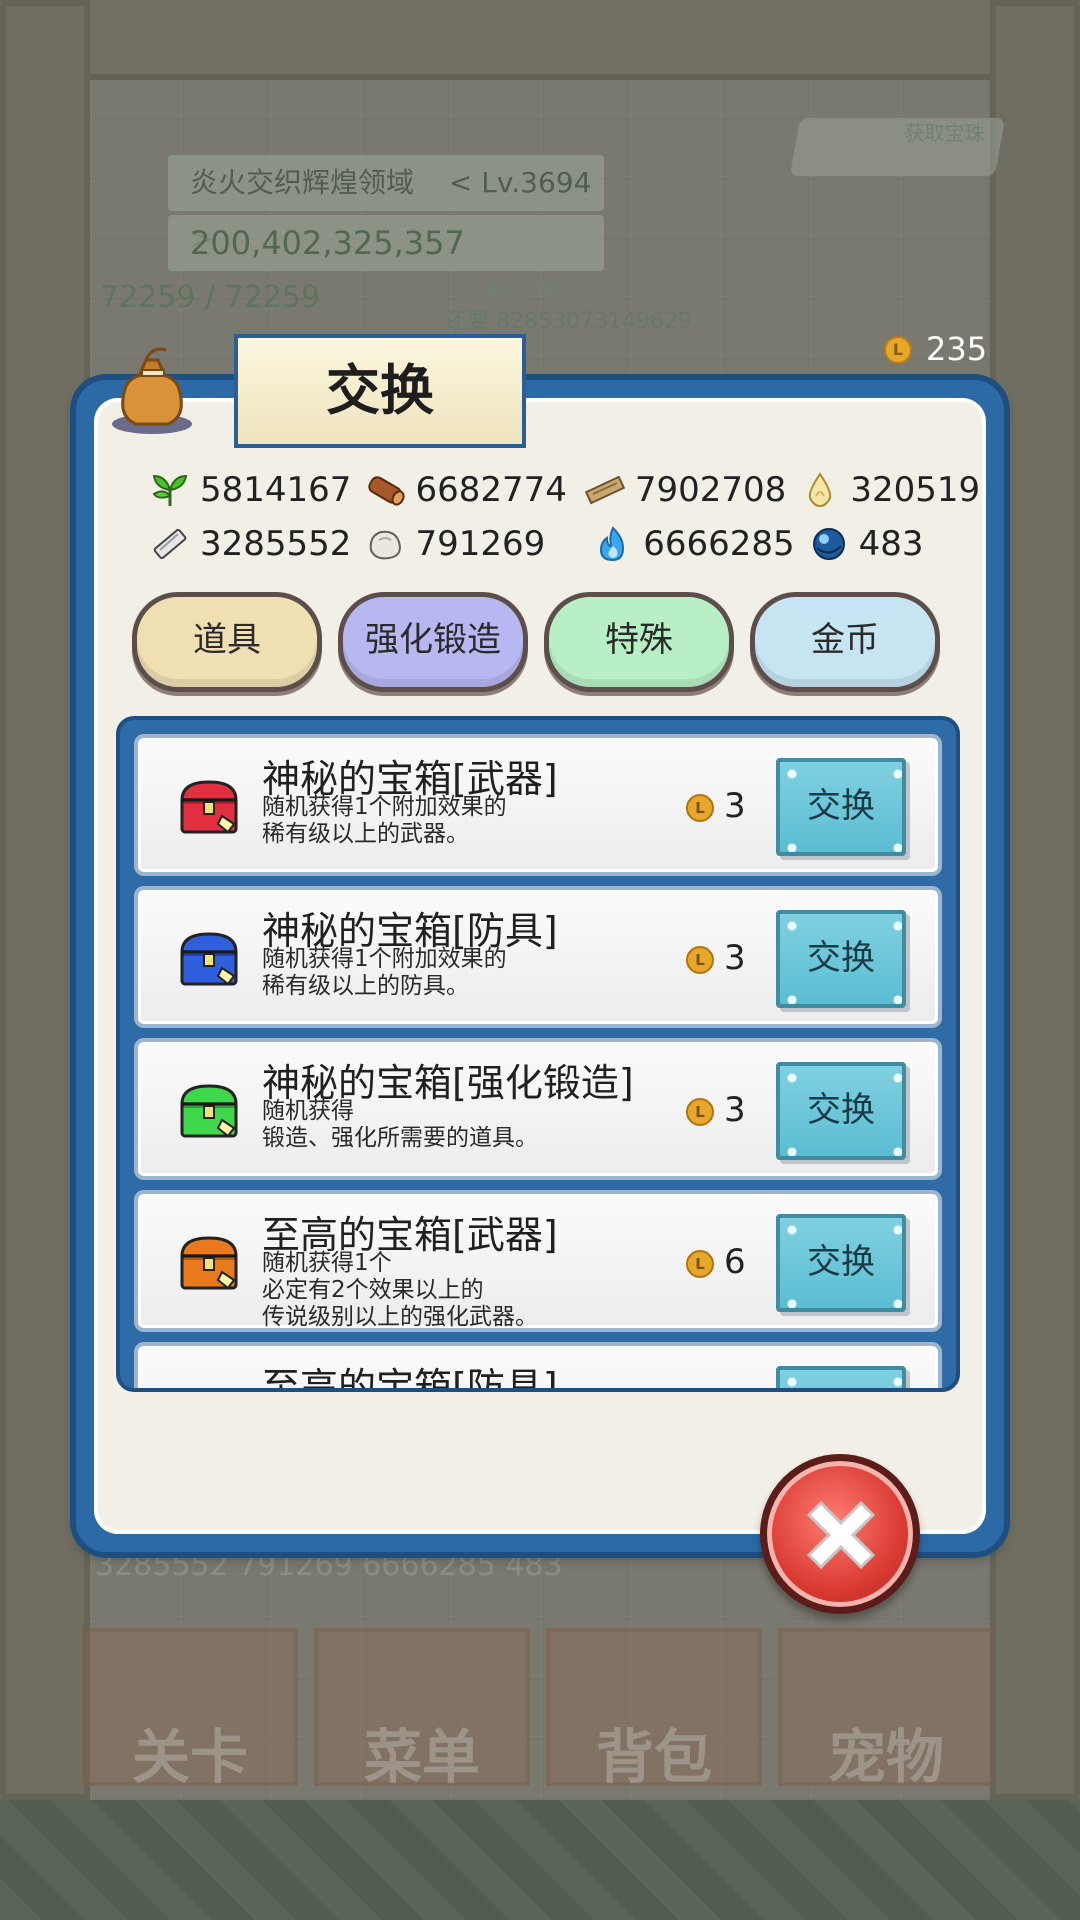  I want to click on item-description: 随机获得1个 必定有2个效果以上的 传说级别以上的强化武器。, so click(400, 1290).